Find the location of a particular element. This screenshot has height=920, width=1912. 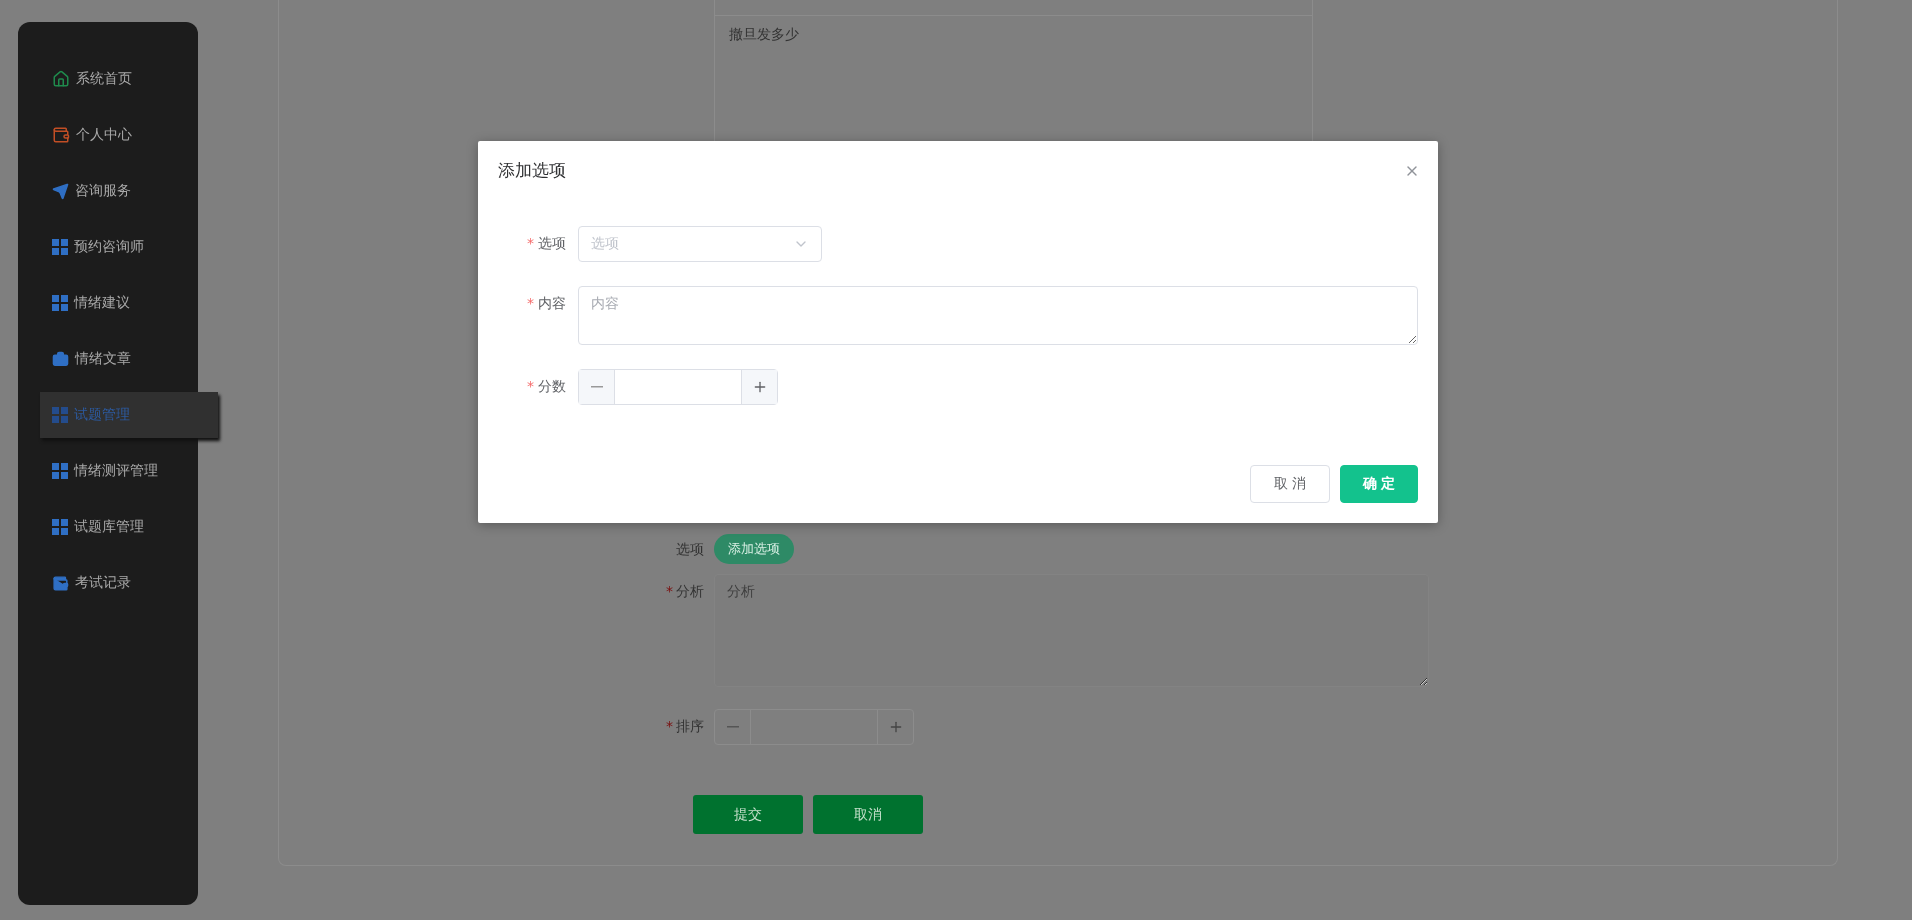

dialog-title: 添加选项 is located at coordinates (532, 170).